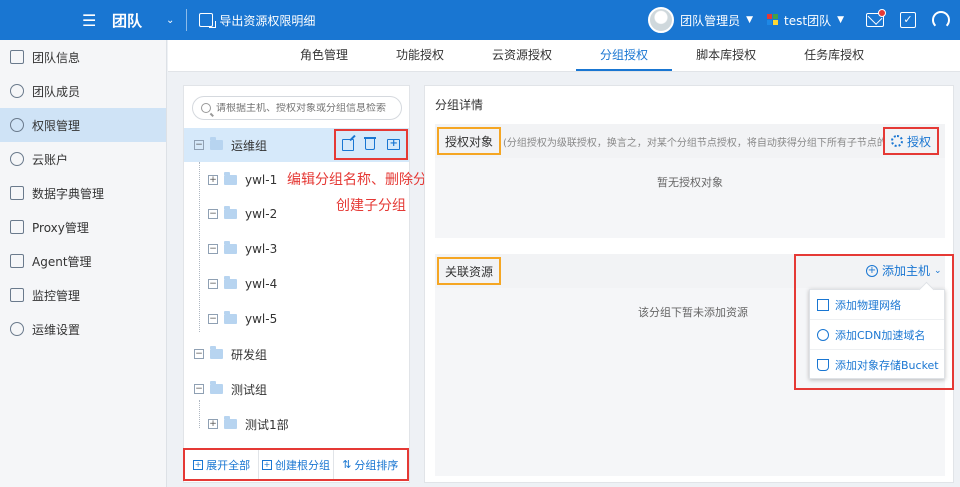 This screenshot has height=487, width=960. Describe the element at coordinates (624, 55) in the screenshot. I see `tab-group-auth: 分组授权` at that location.